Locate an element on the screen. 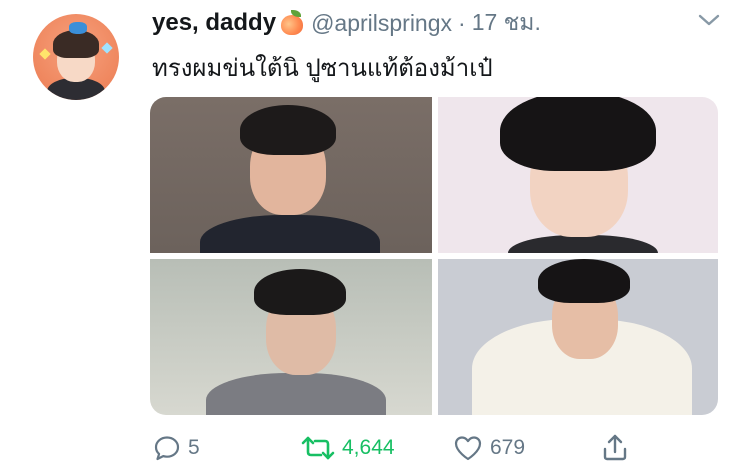  tweet-text: ทรงผมข่นใต้นิ ปูซานแท้ต้องม้าเป๋ is located at coordinates (322, 68).